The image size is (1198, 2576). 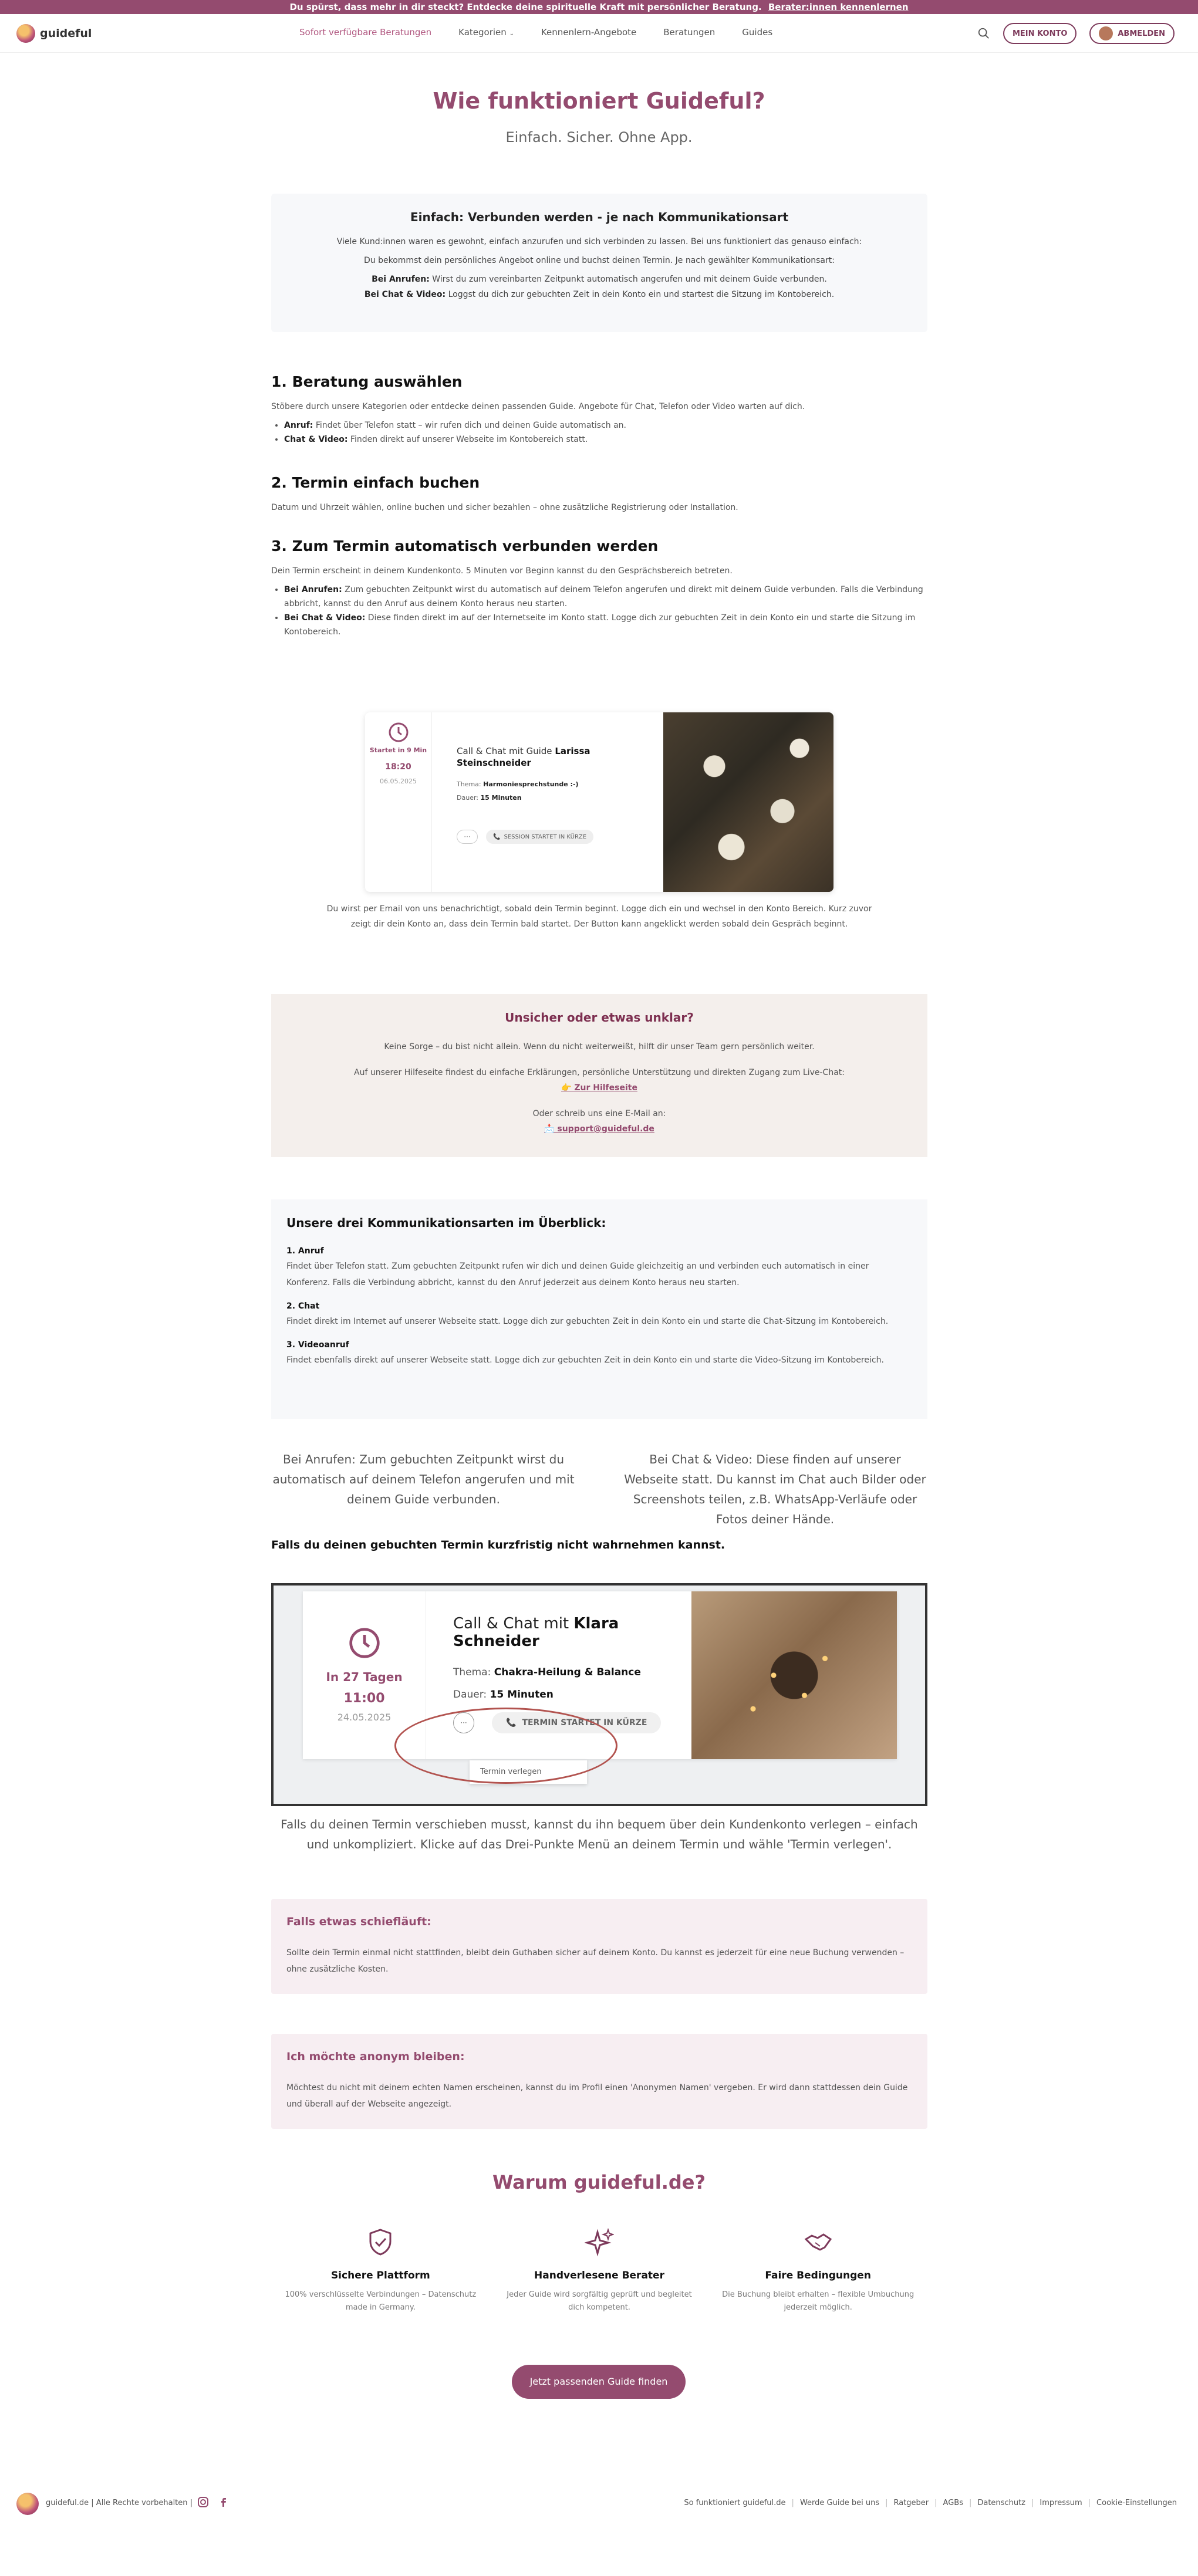 What do you see at coordinates (1001, 2503) in the screenshot?
I see `footer-link: Datenschutz` at bounding box center [1001, 2503].